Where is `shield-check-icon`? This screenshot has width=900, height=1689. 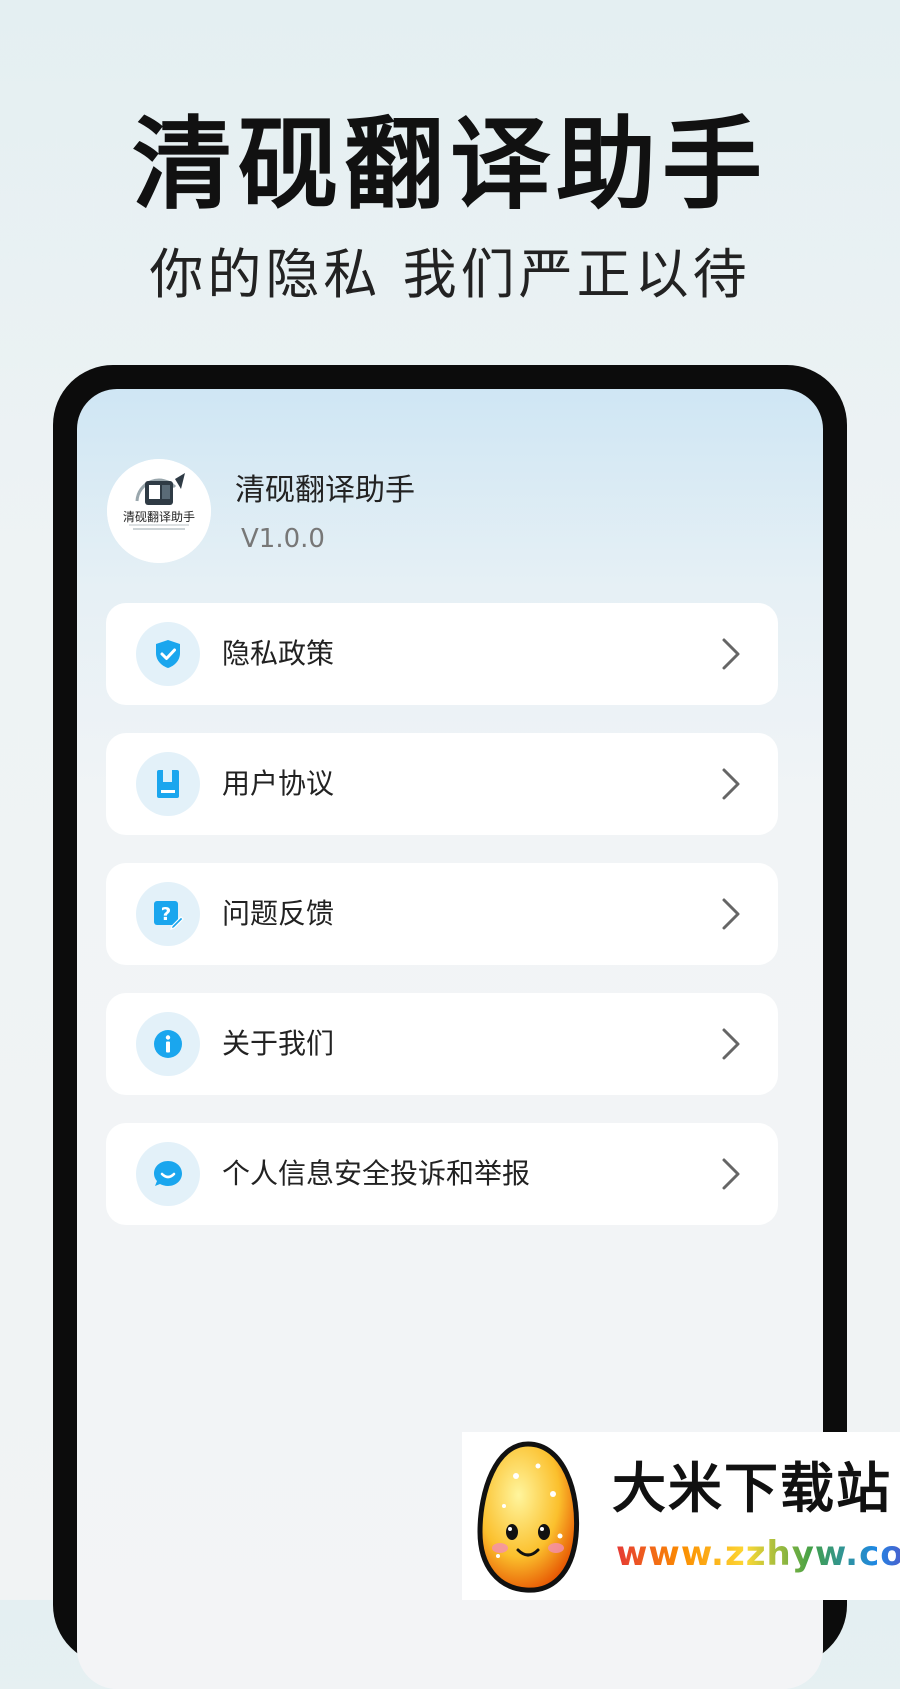
shield-check-icon is located at coordinates (168, 654).